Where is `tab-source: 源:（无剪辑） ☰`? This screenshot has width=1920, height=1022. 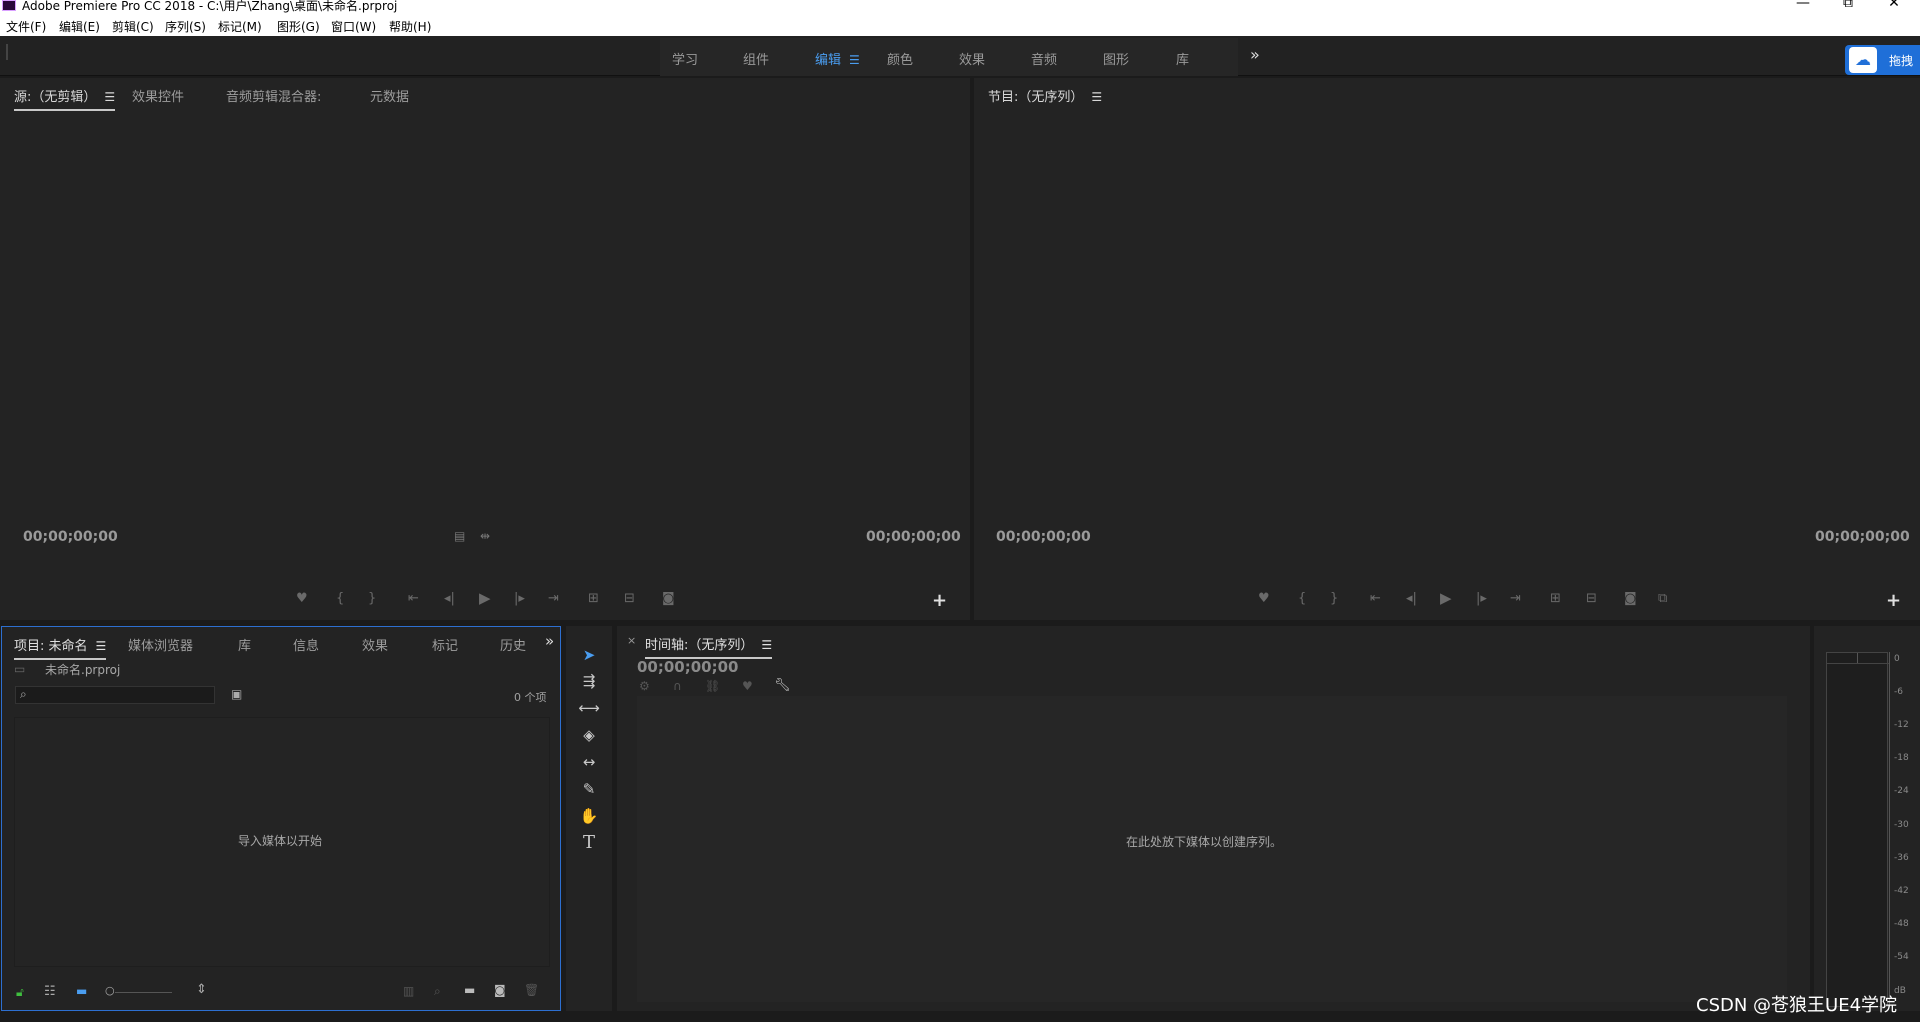 tab-source: 源:（无剪辑） ☰ is located at coordinates (65, 98).